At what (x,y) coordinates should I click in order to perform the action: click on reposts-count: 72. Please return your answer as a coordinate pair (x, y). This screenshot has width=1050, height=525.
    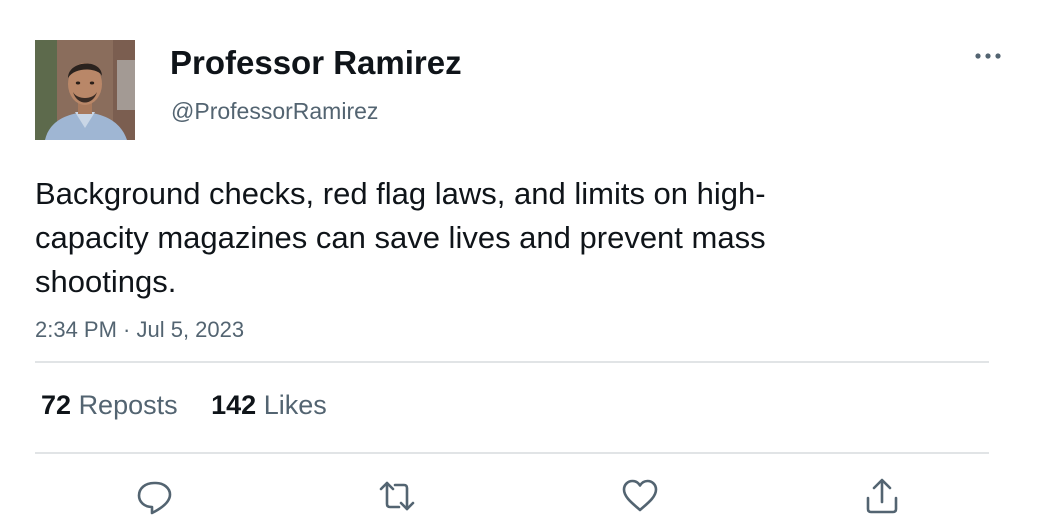
    Looking at the image, I should click on (56, 405).